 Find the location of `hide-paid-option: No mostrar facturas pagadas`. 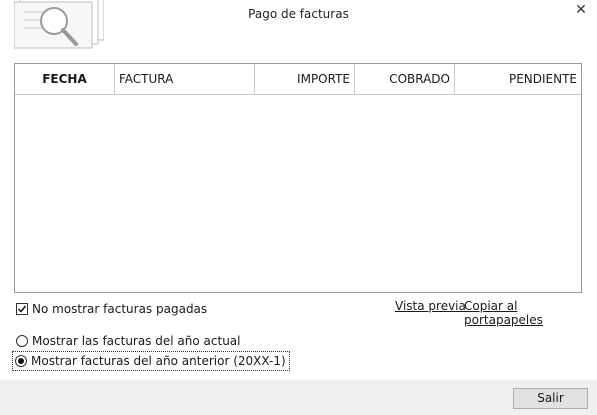

hide-paid-option: No mostrar facturas pagadas is located at coordinates (111, 309).